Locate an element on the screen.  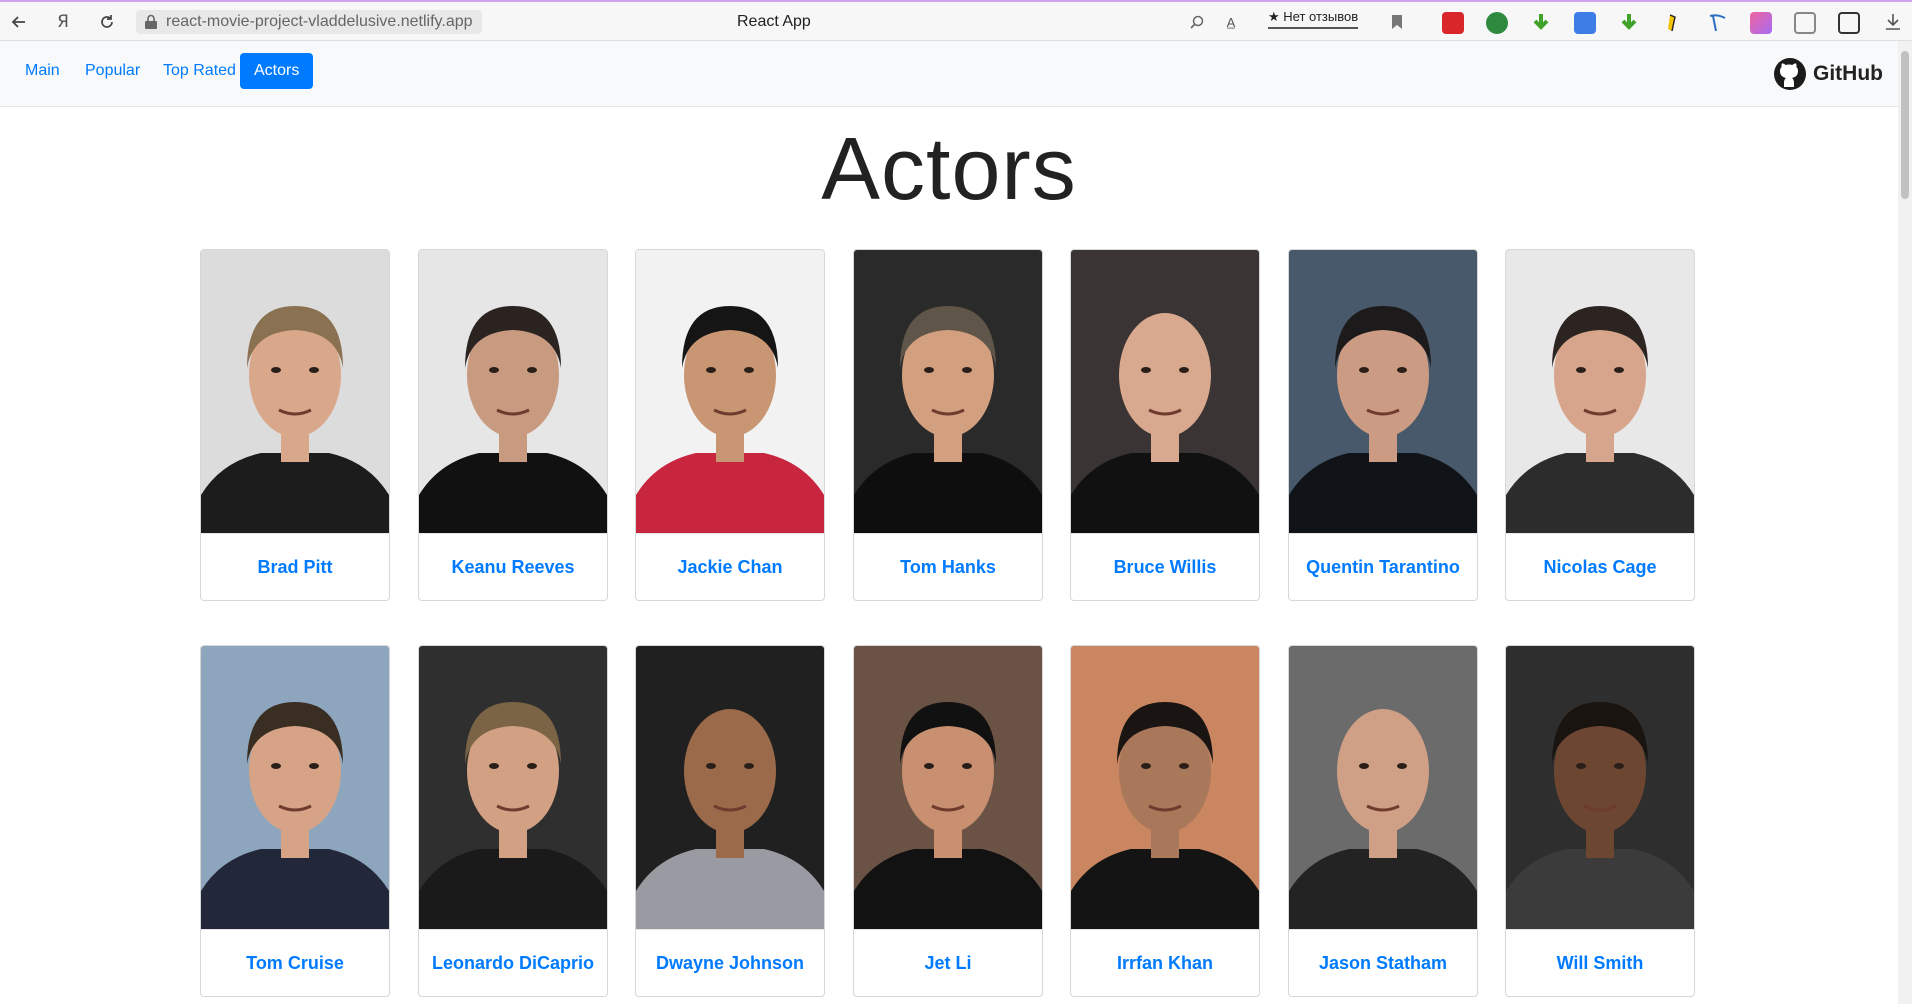
yandex-logo-icon: Я is located at coordinates (63, 22).